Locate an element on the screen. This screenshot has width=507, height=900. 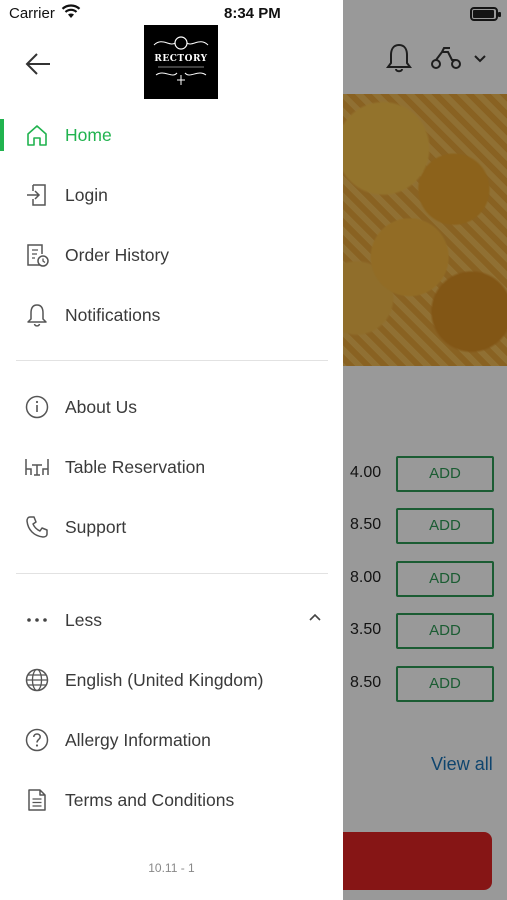
menu-item-label: Allergy Information is located at coordinates (138, 740).